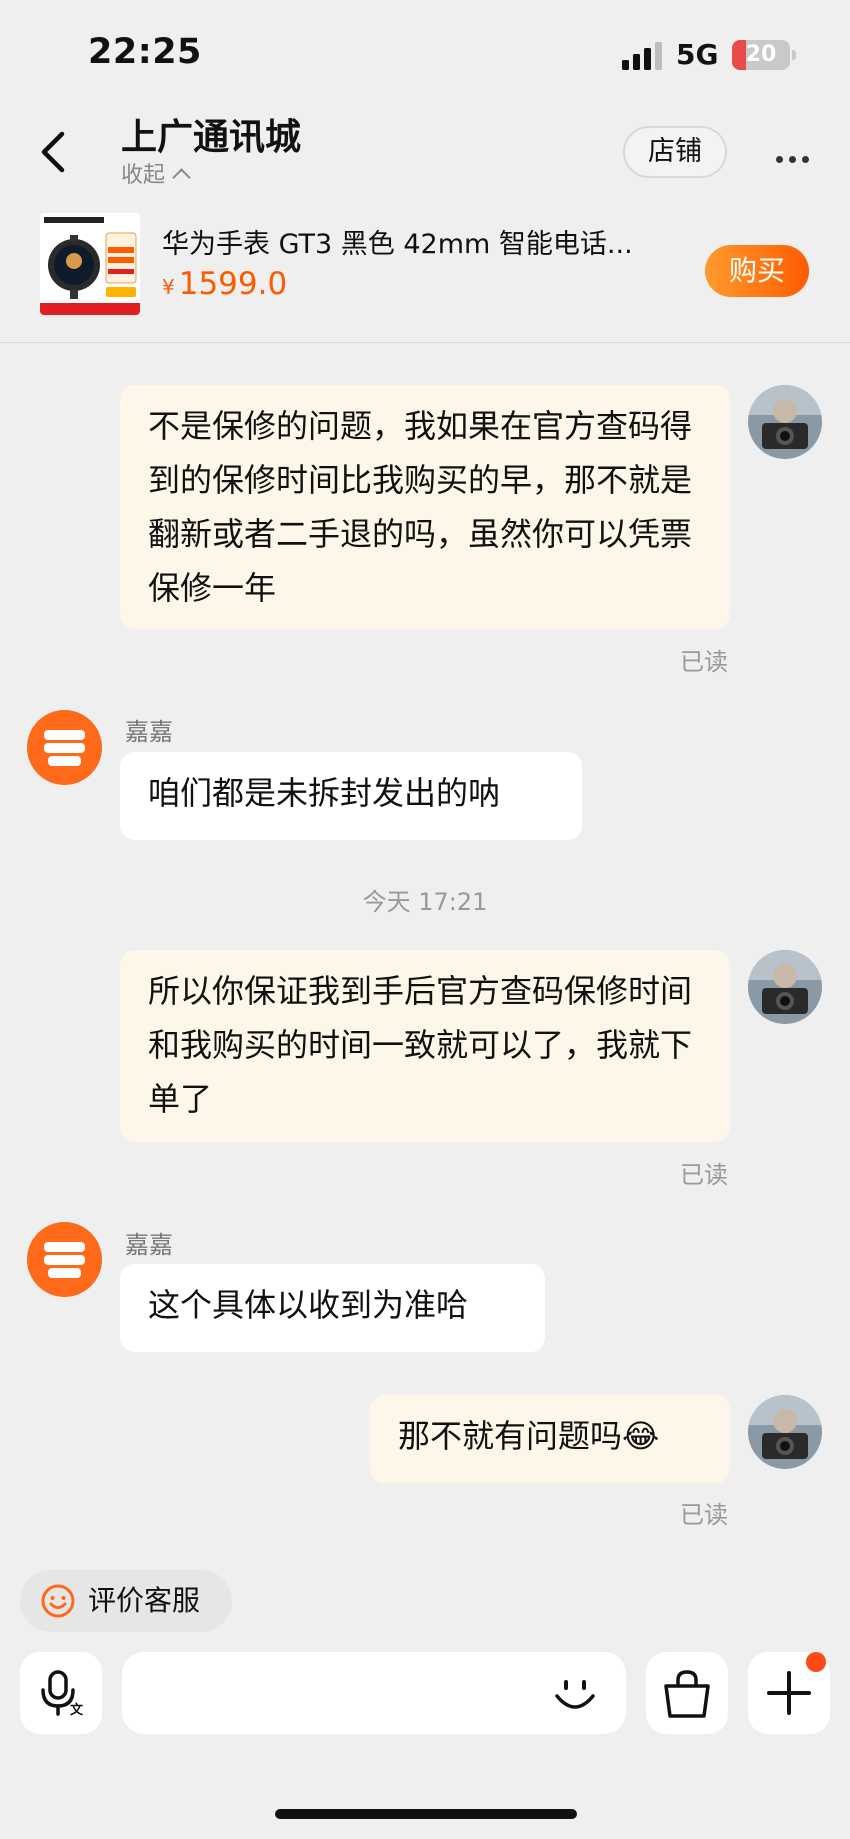 This screenshot has height=1839, width=850. I want to click on message-bubble-me: 所以你保证我到手后官方查码保修时间和我购买的时间一致就可以了，我就下单了, so click(425, 1046).